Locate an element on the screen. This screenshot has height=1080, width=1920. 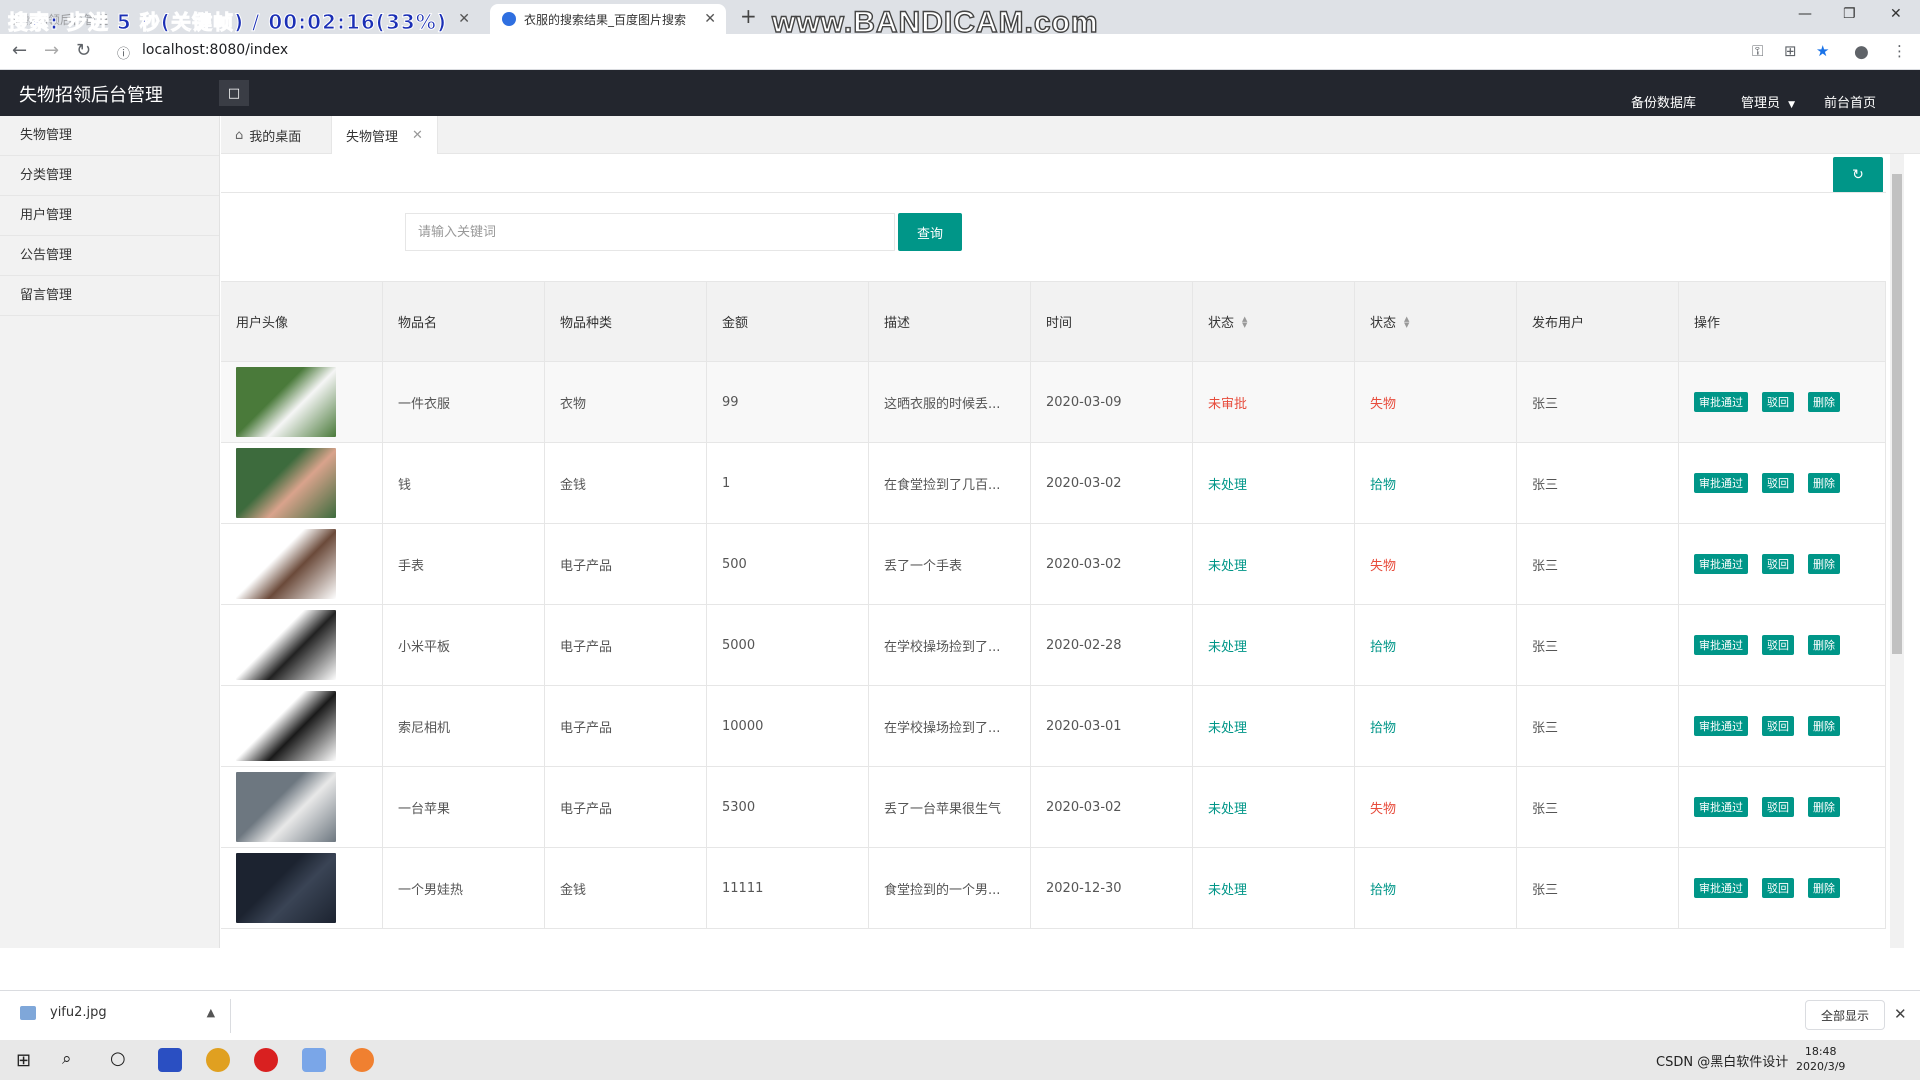
show-all-downloads-button: 全部显示 is located at coordinates (1845, 1015).